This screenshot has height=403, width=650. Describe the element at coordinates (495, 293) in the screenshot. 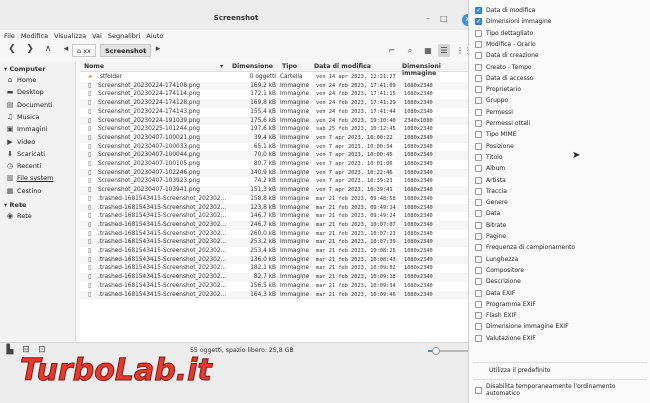

I see `column-option: Data EXIF` at that location.